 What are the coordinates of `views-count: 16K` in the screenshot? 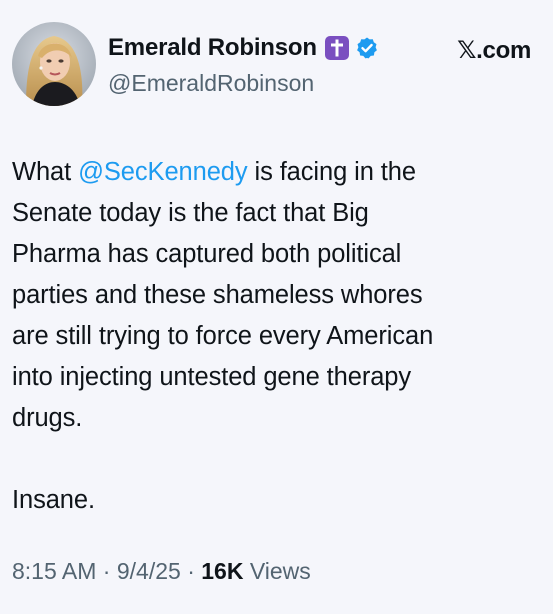 It's located at (222, 571).